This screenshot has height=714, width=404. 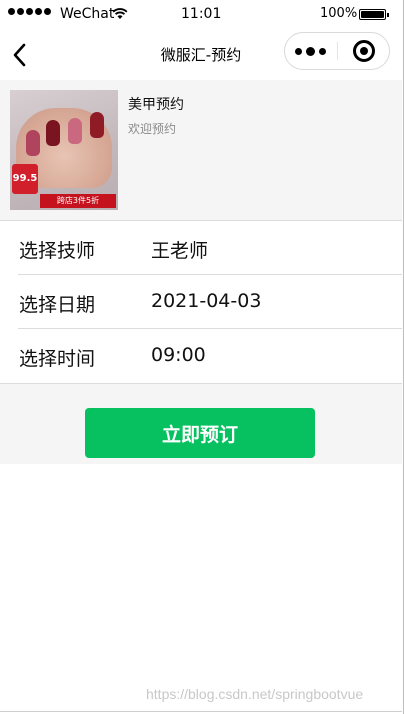 I want to click on promo-strip: 跨店3件5折, so click(x=78, y=201).